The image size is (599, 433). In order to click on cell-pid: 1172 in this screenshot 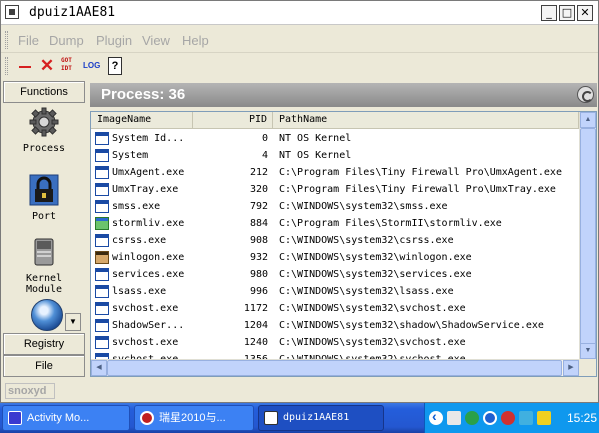, I will do `click(255, 308)`.